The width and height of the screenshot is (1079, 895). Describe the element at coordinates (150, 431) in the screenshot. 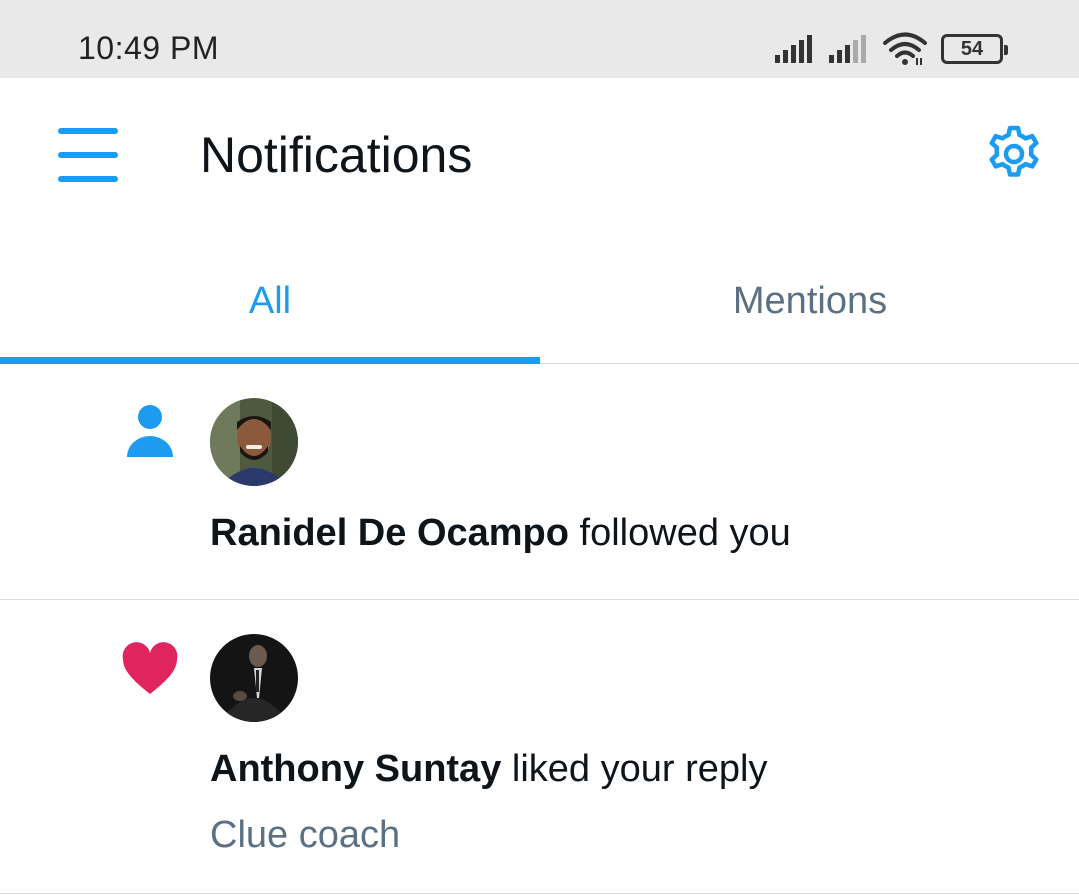

I see `person-icon` at that location.